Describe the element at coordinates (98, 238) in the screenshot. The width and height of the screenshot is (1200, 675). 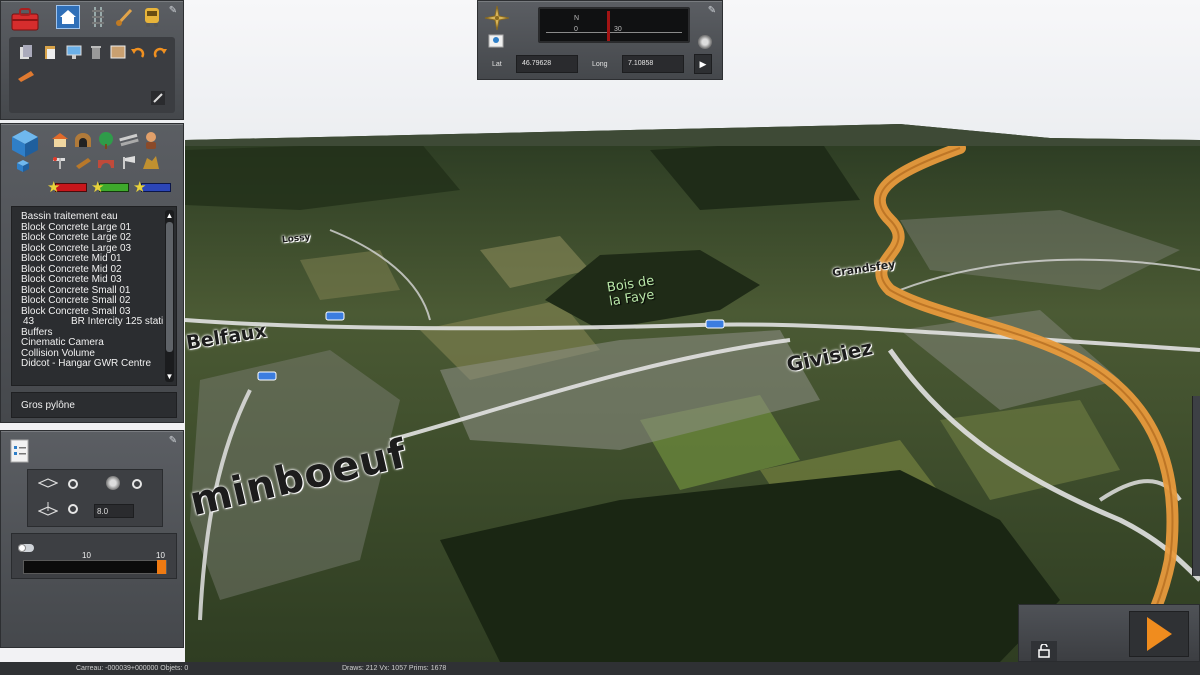
I see `list-item: Block Concrete Large 02` at that location.